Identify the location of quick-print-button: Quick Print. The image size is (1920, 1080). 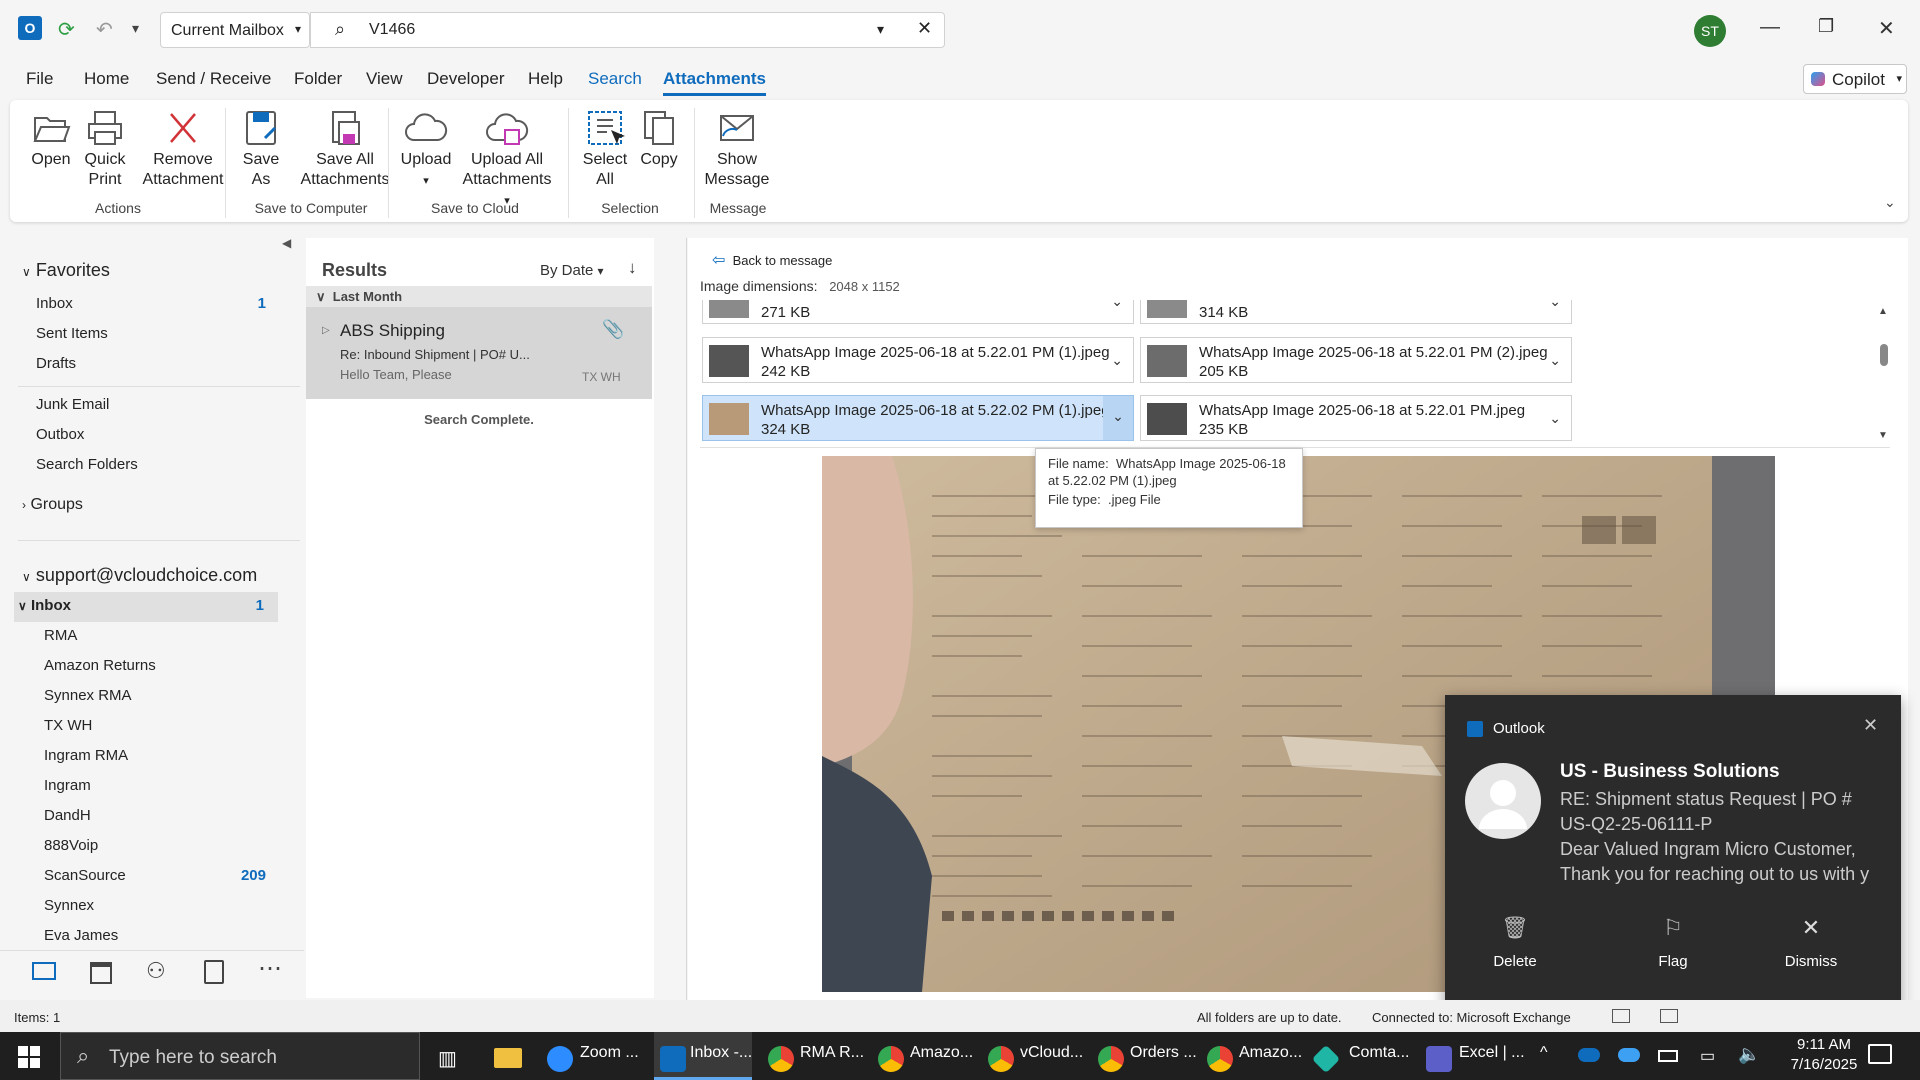
(105, 149).